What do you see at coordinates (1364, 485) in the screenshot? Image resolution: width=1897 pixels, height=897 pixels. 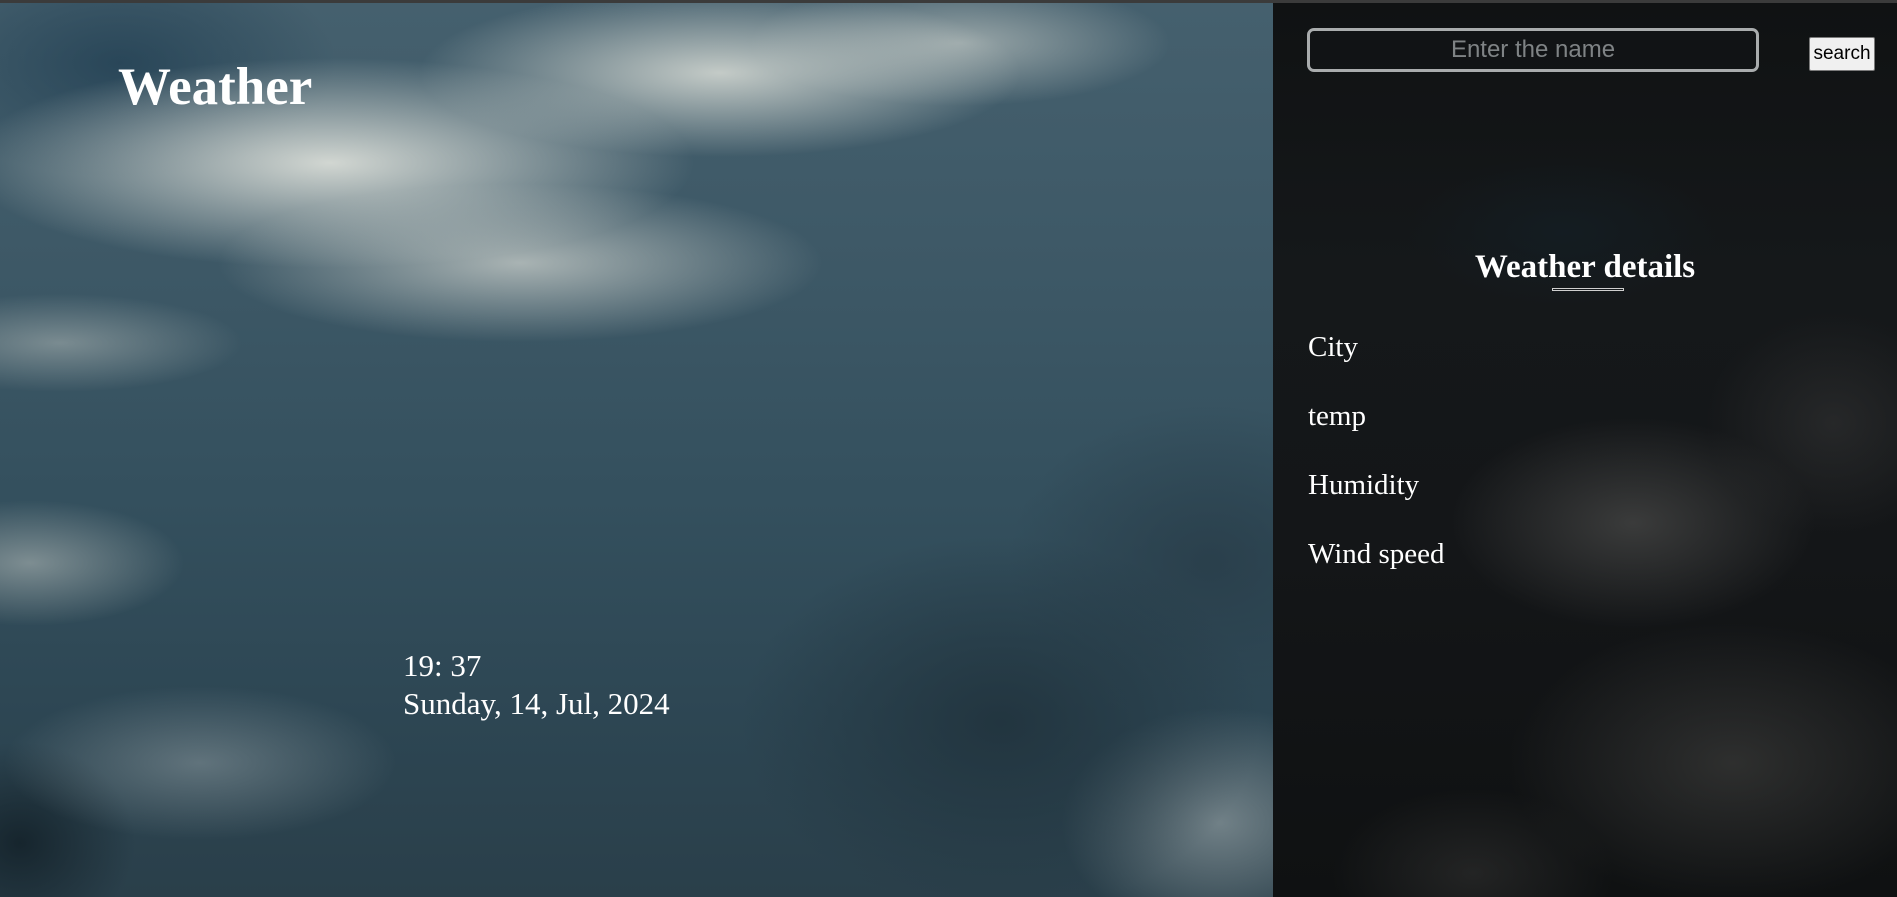 I see `detail-item-humidity: Humidity` at bounding box center [1364, 485].